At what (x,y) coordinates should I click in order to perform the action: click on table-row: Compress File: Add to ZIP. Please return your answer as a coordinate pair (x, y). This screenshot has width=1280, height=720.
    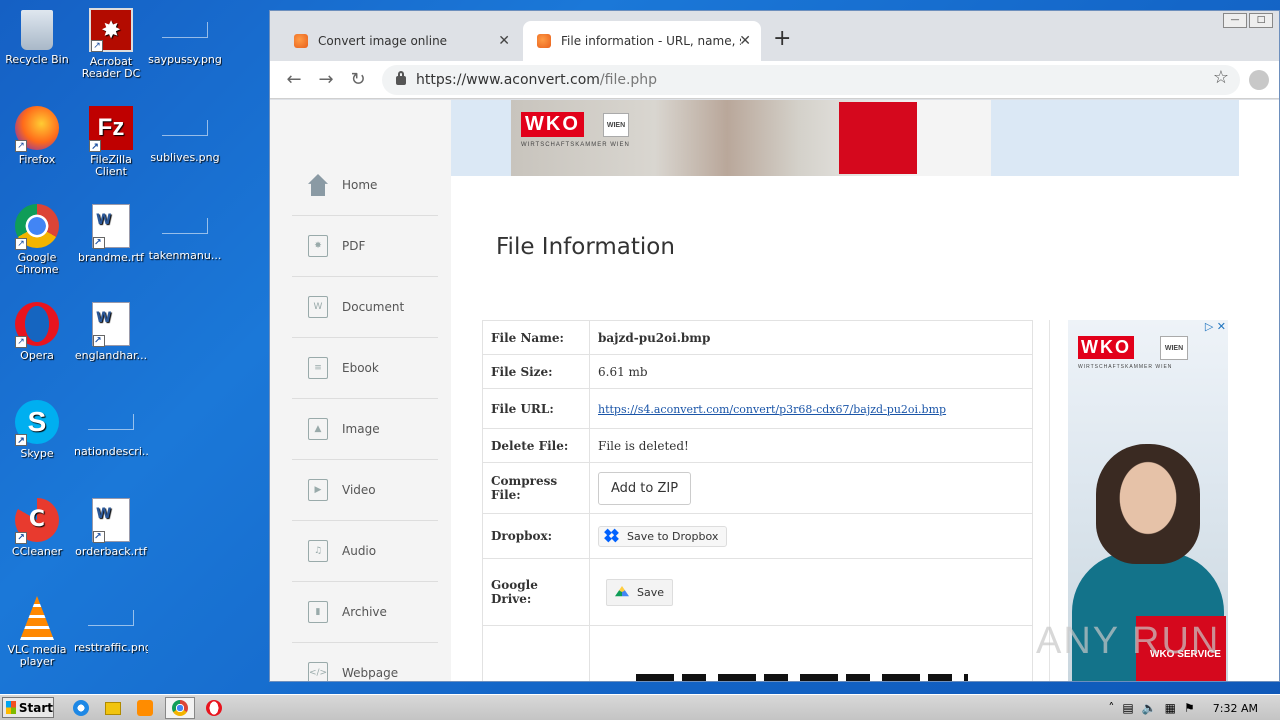
    Looking at the image, I should click on (757, 488).